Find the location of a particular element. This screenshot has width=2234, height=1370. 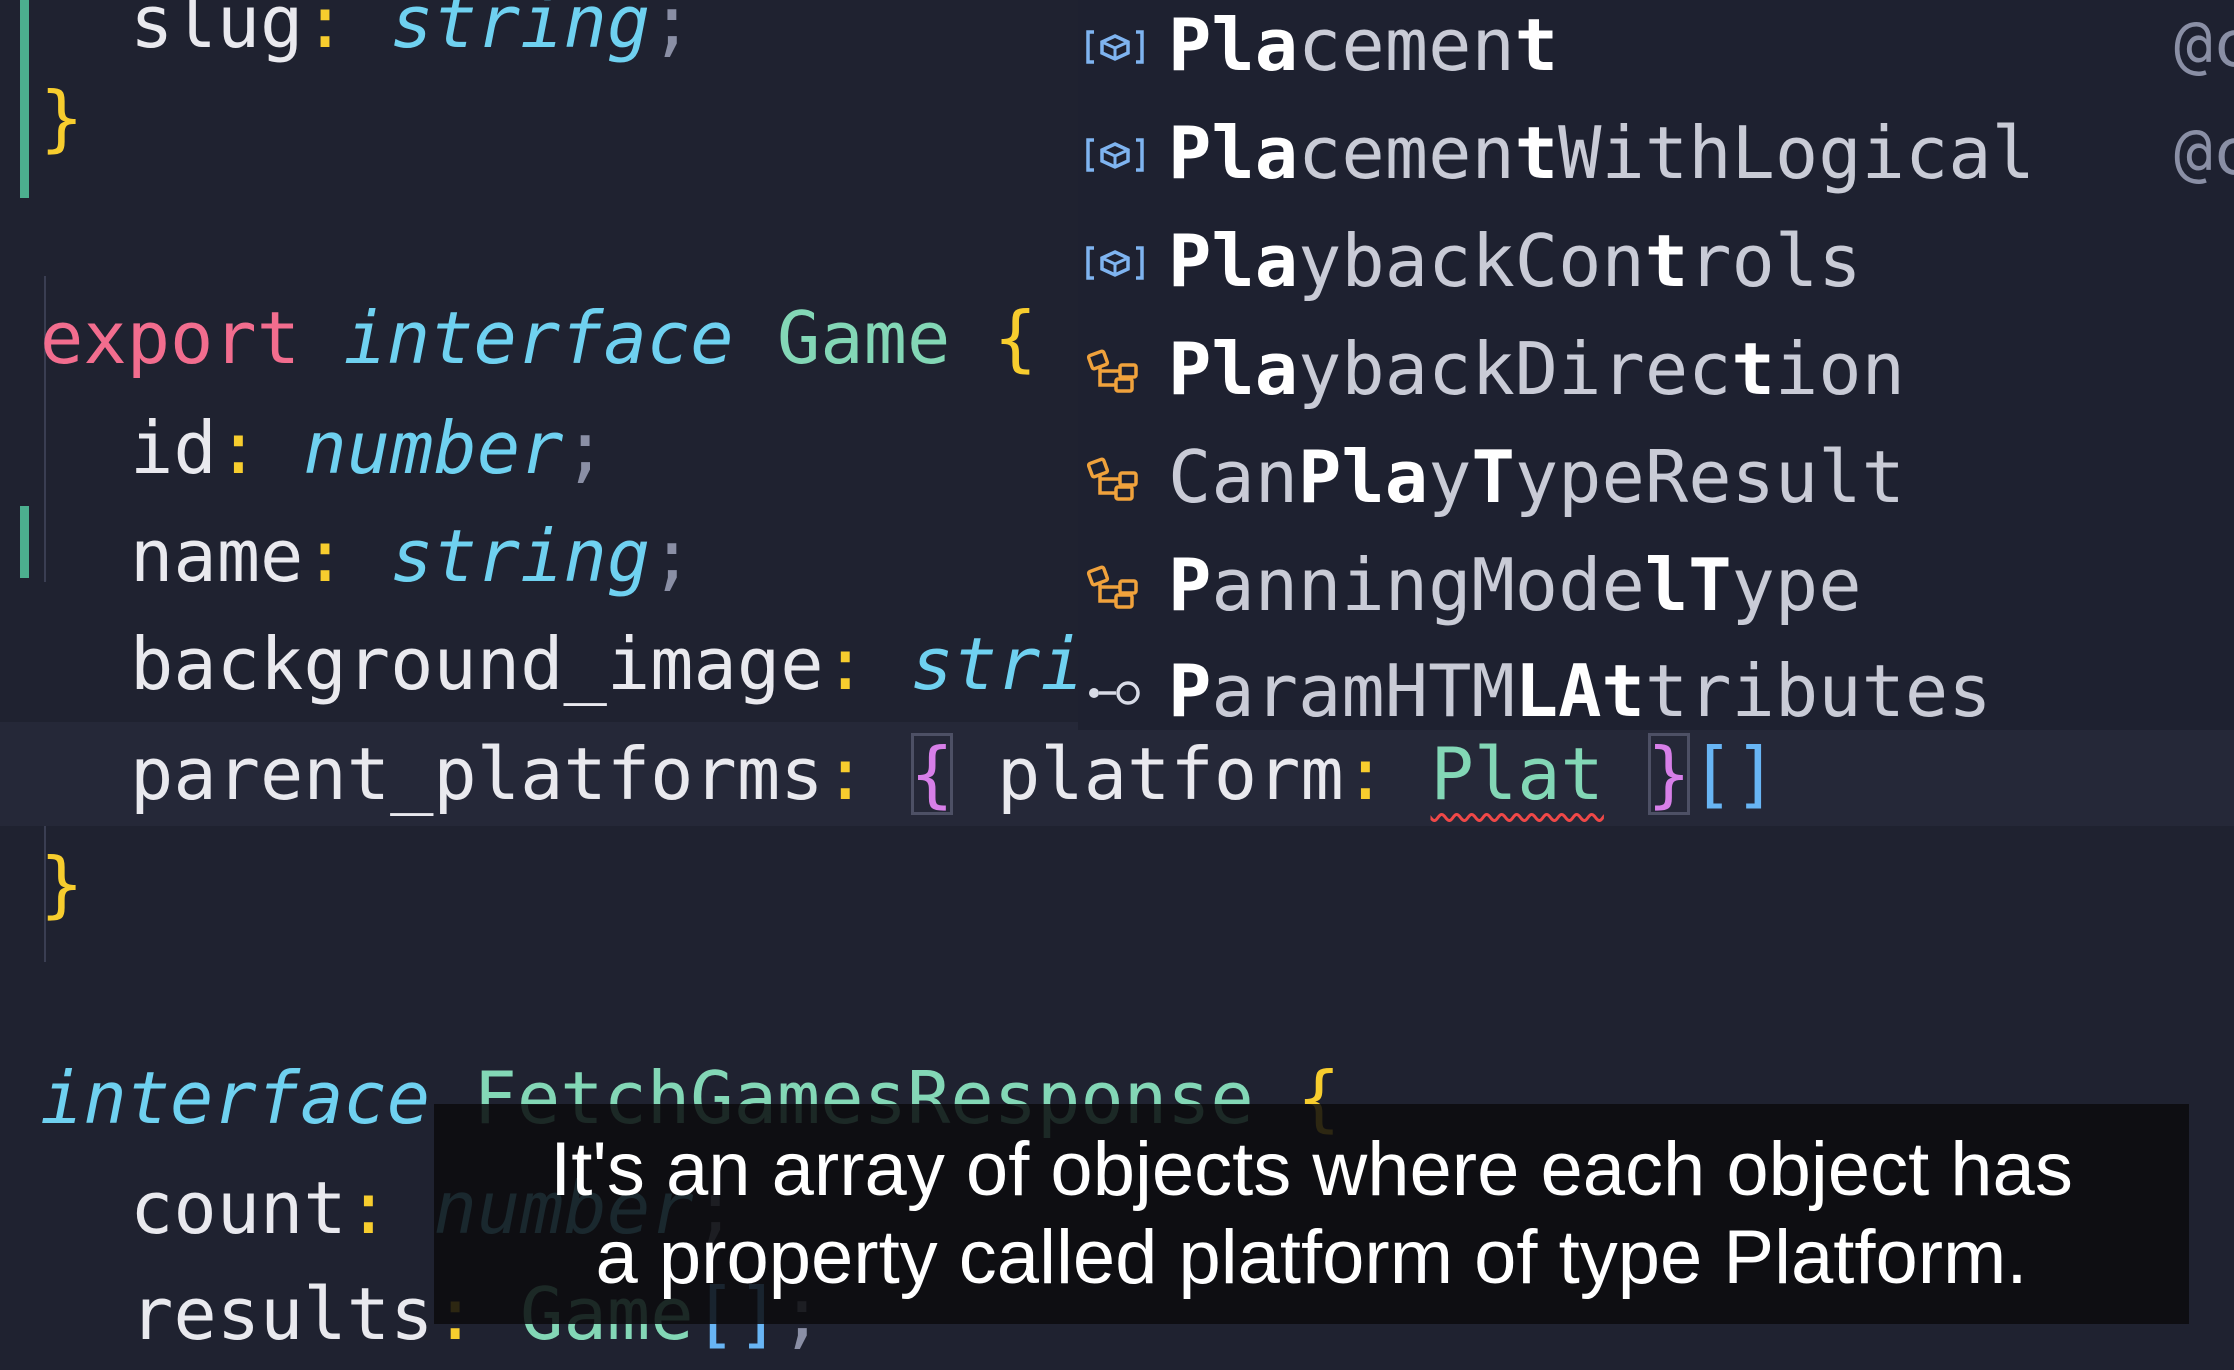

code-line-close-brace-2: } is located at coordinates (61, 884).